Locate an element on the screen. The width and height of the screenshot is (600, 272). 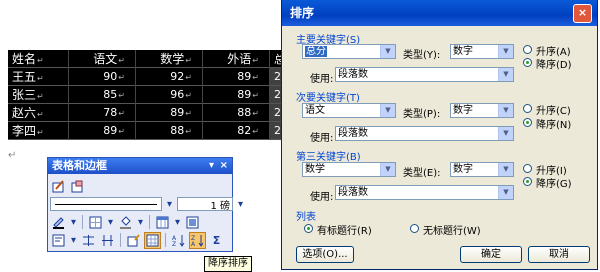
has-header-label: 有标题行(R) is located at coordinates (344, 229).